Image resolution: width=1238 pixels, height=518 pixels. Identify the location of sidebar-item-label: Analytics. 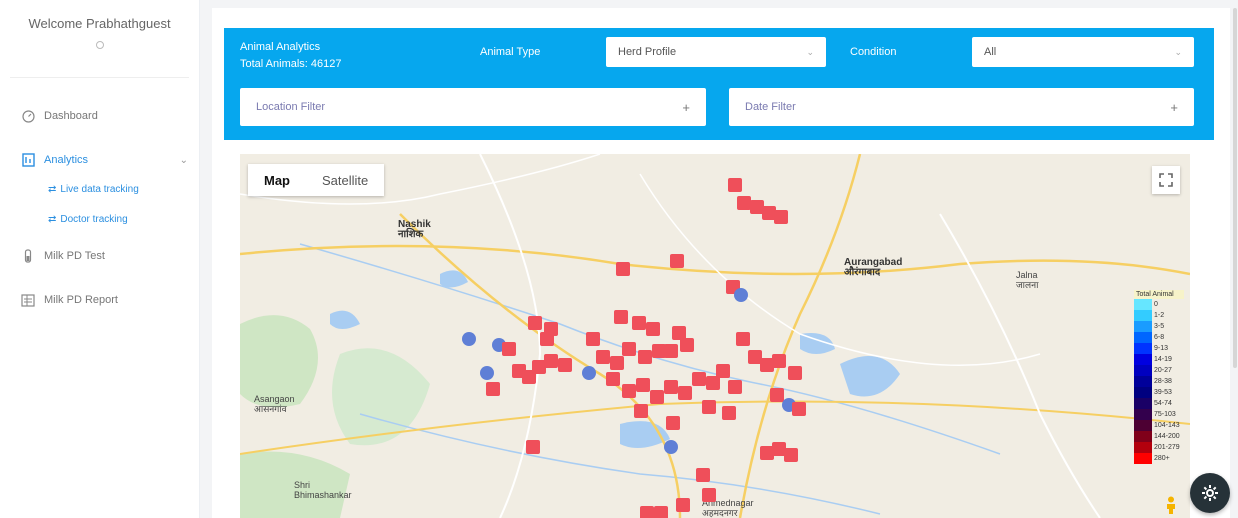
(66, 160).